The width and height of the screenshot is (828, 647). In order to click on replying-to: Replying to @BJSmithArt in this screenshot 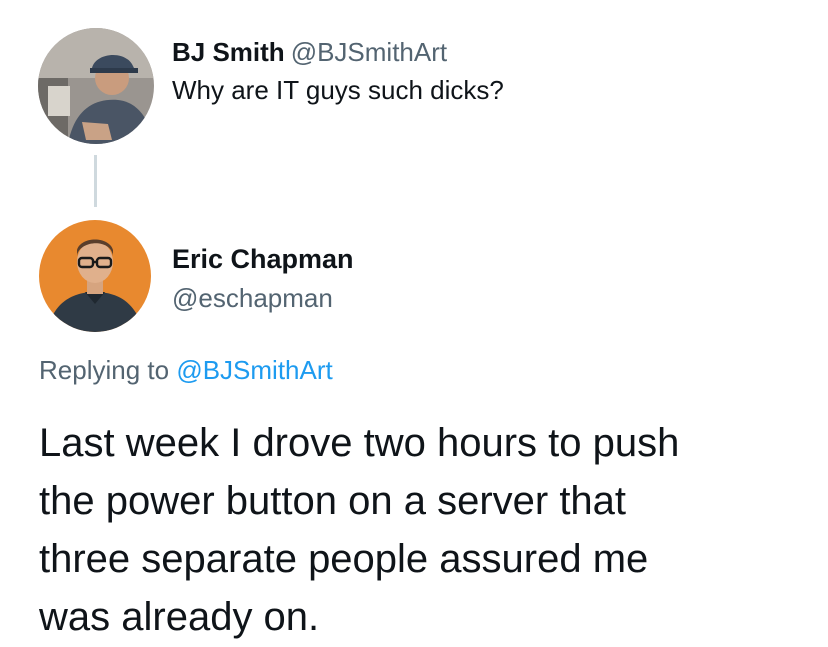, I will do `click(186, 370)`.